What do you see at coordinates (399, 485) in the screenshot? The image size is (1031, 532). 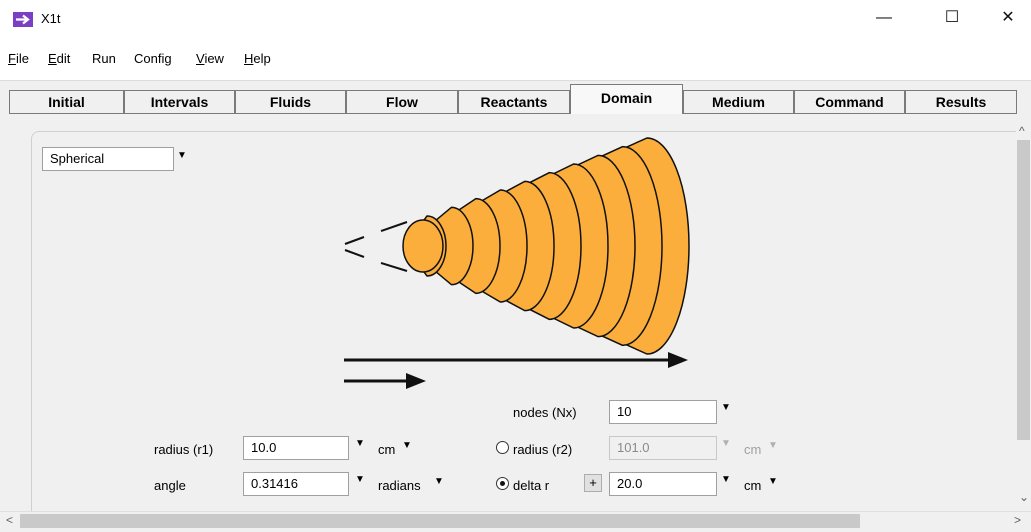 I see `angle-unit: radians` at bounding box center [399, 485].